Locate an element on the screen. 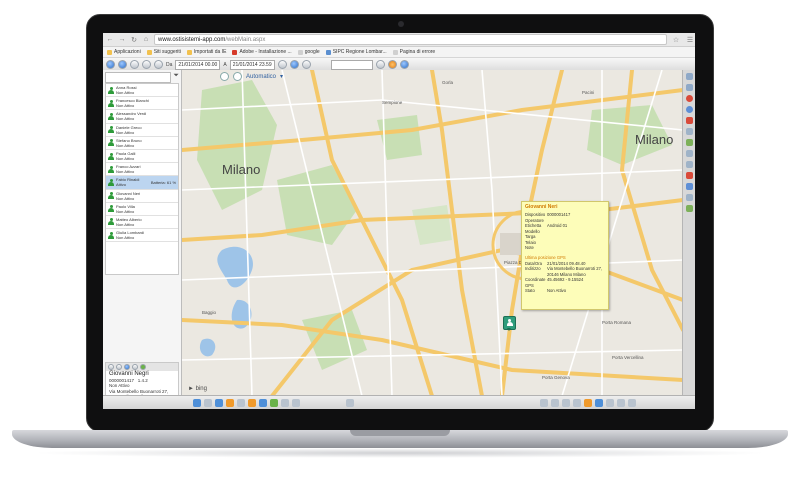 This screenshot has height=500, width=800. star-icon: ☆ is located at coordinates (676, 40).